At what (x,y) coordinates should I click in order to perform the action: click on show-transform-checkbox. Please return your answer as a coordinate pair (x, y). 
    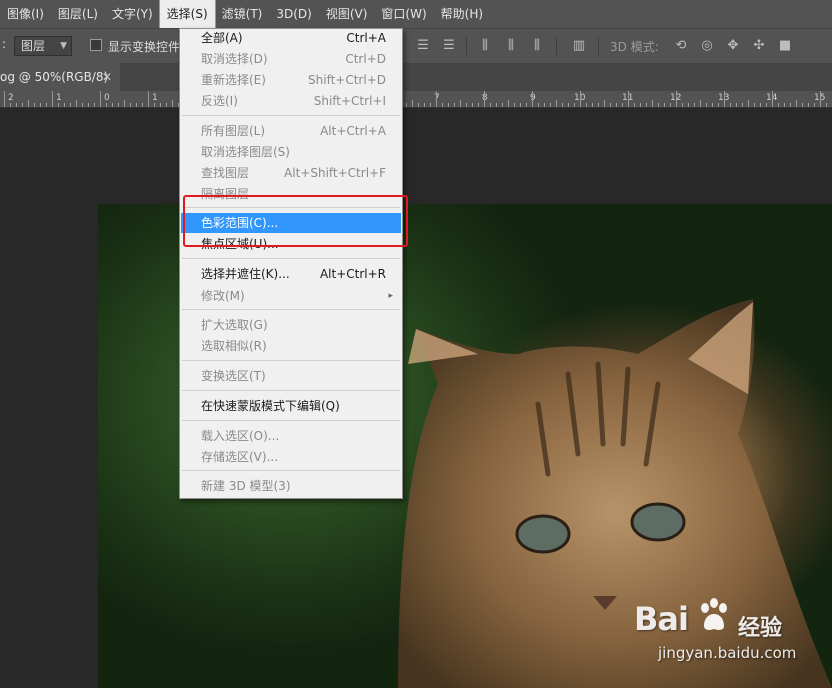
    Looking at the image, I should click on (96, 45).